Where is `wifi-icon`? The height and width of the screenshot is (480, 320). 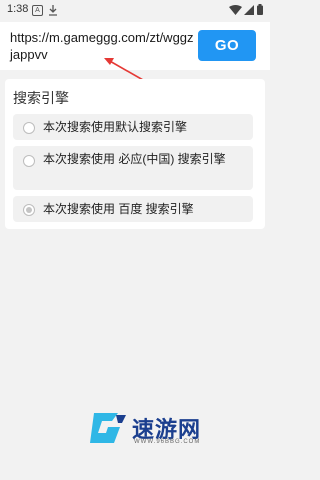 wifi-icon is located at coordinates (235, 10).